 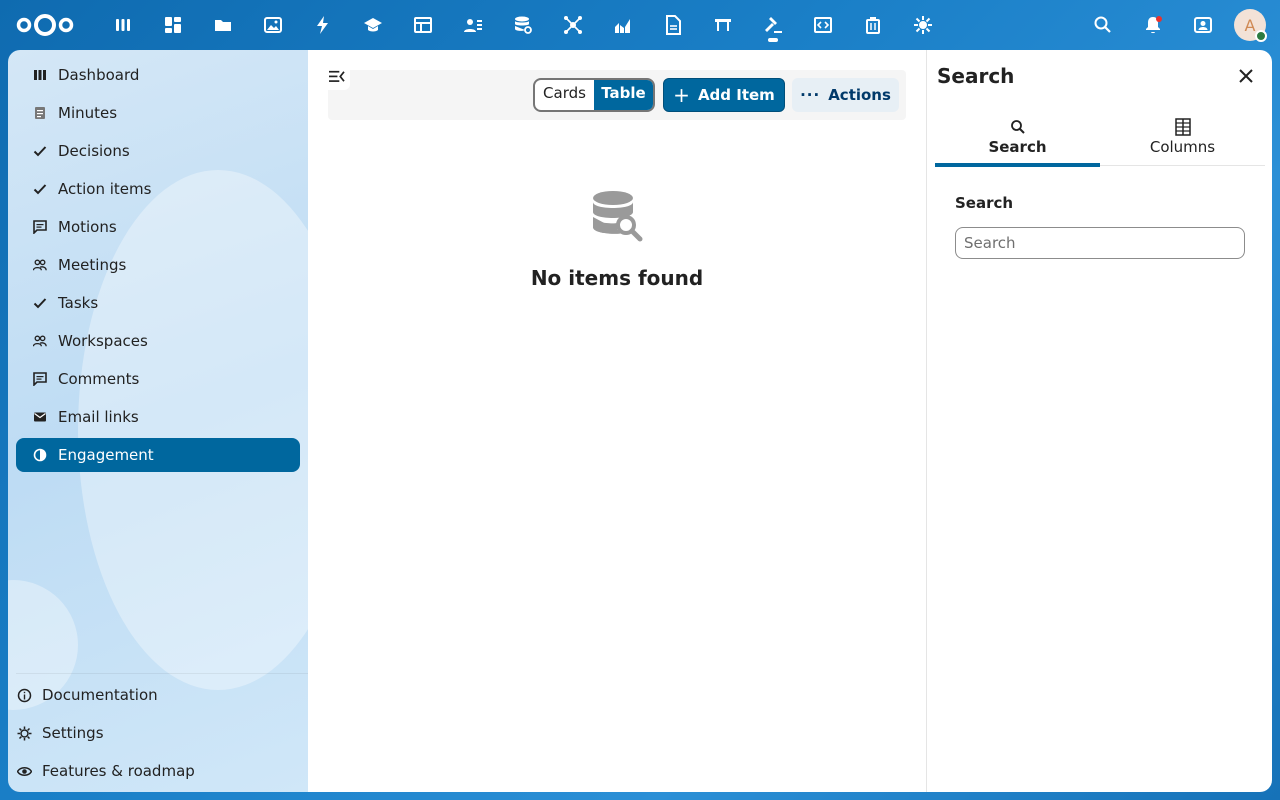 I want to click on nav-item-meetings: Meetings, so click(x=158, y=265).